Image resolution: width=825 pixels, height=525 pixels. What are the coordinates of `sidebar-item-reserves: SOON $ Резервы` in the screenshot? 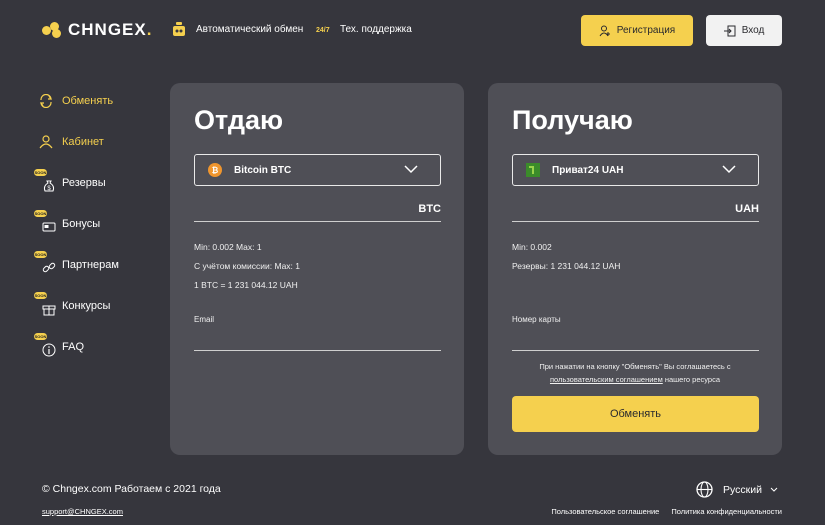 It's located at (94, 182).